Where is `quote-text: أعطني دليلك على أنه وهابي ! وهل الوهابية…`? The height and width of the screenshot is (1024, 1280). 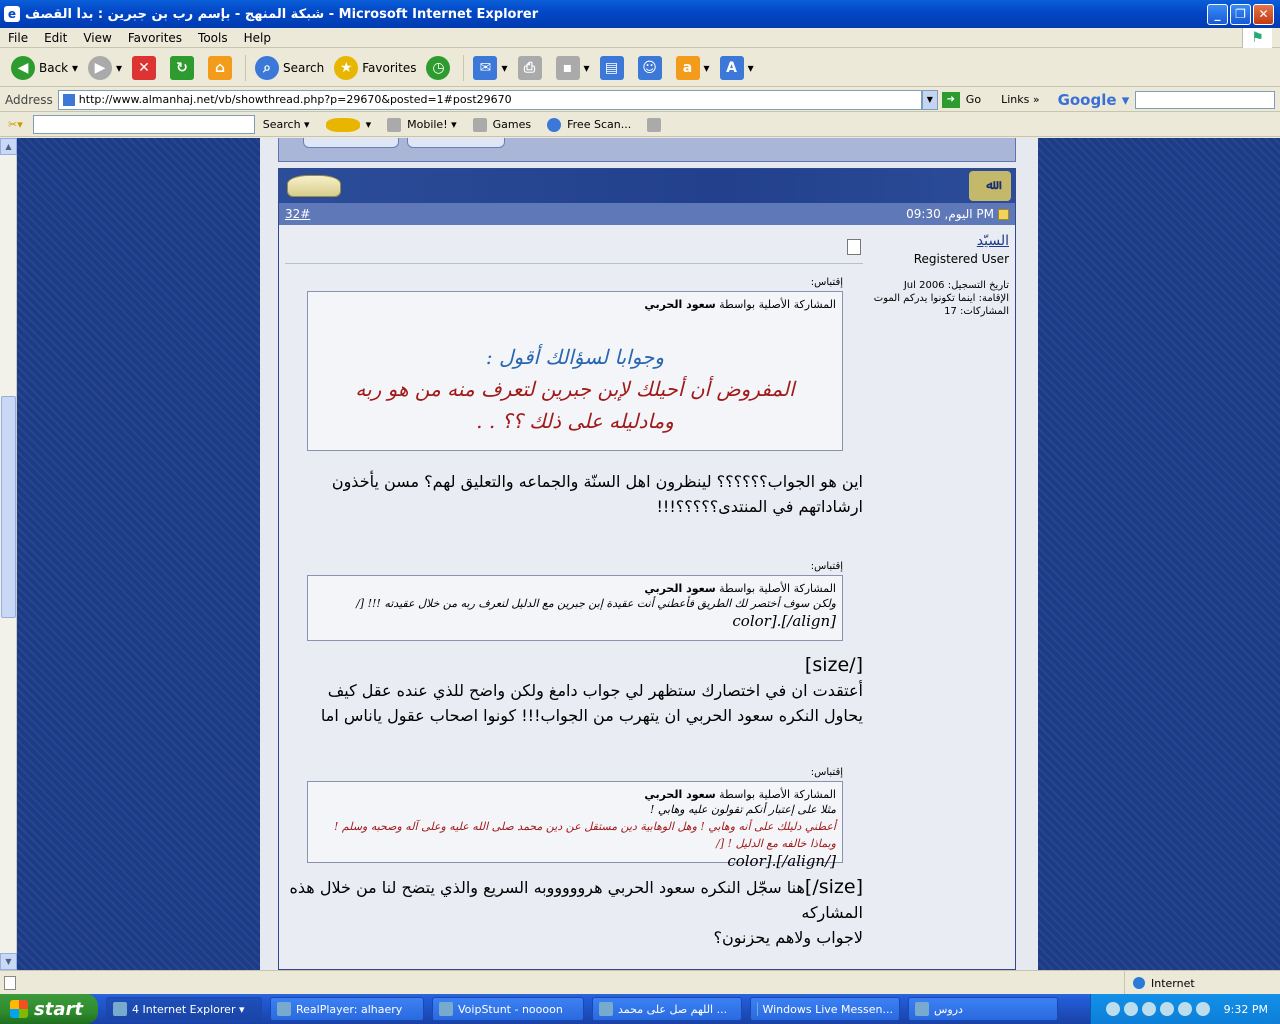
quote-text: أعطني دليلك على أنه وهابي ! وهل الوهابية… is located at coordinates (584, 835).